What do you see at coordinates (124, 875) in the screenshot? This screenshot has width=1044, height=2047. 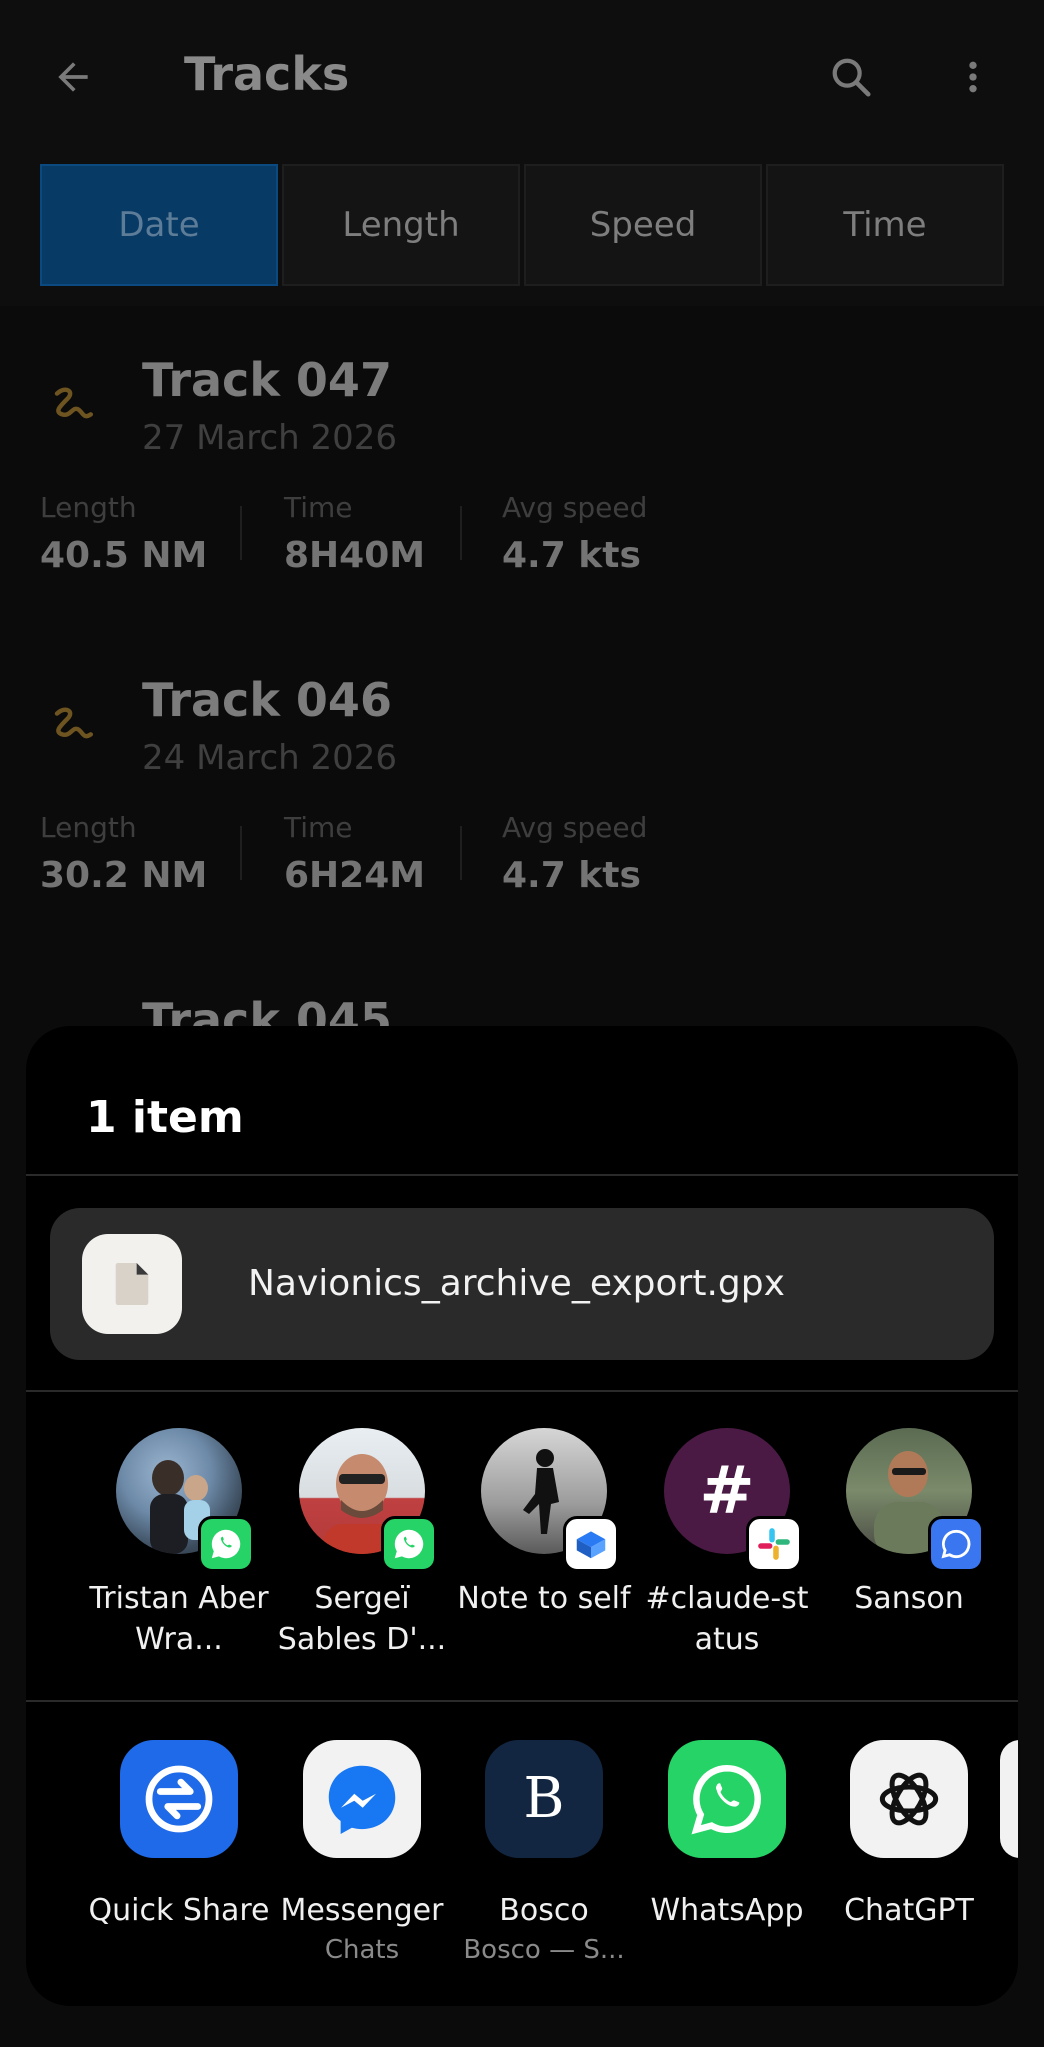 I see `length-value: 30.2 NM` at bounding box center [124, 875].